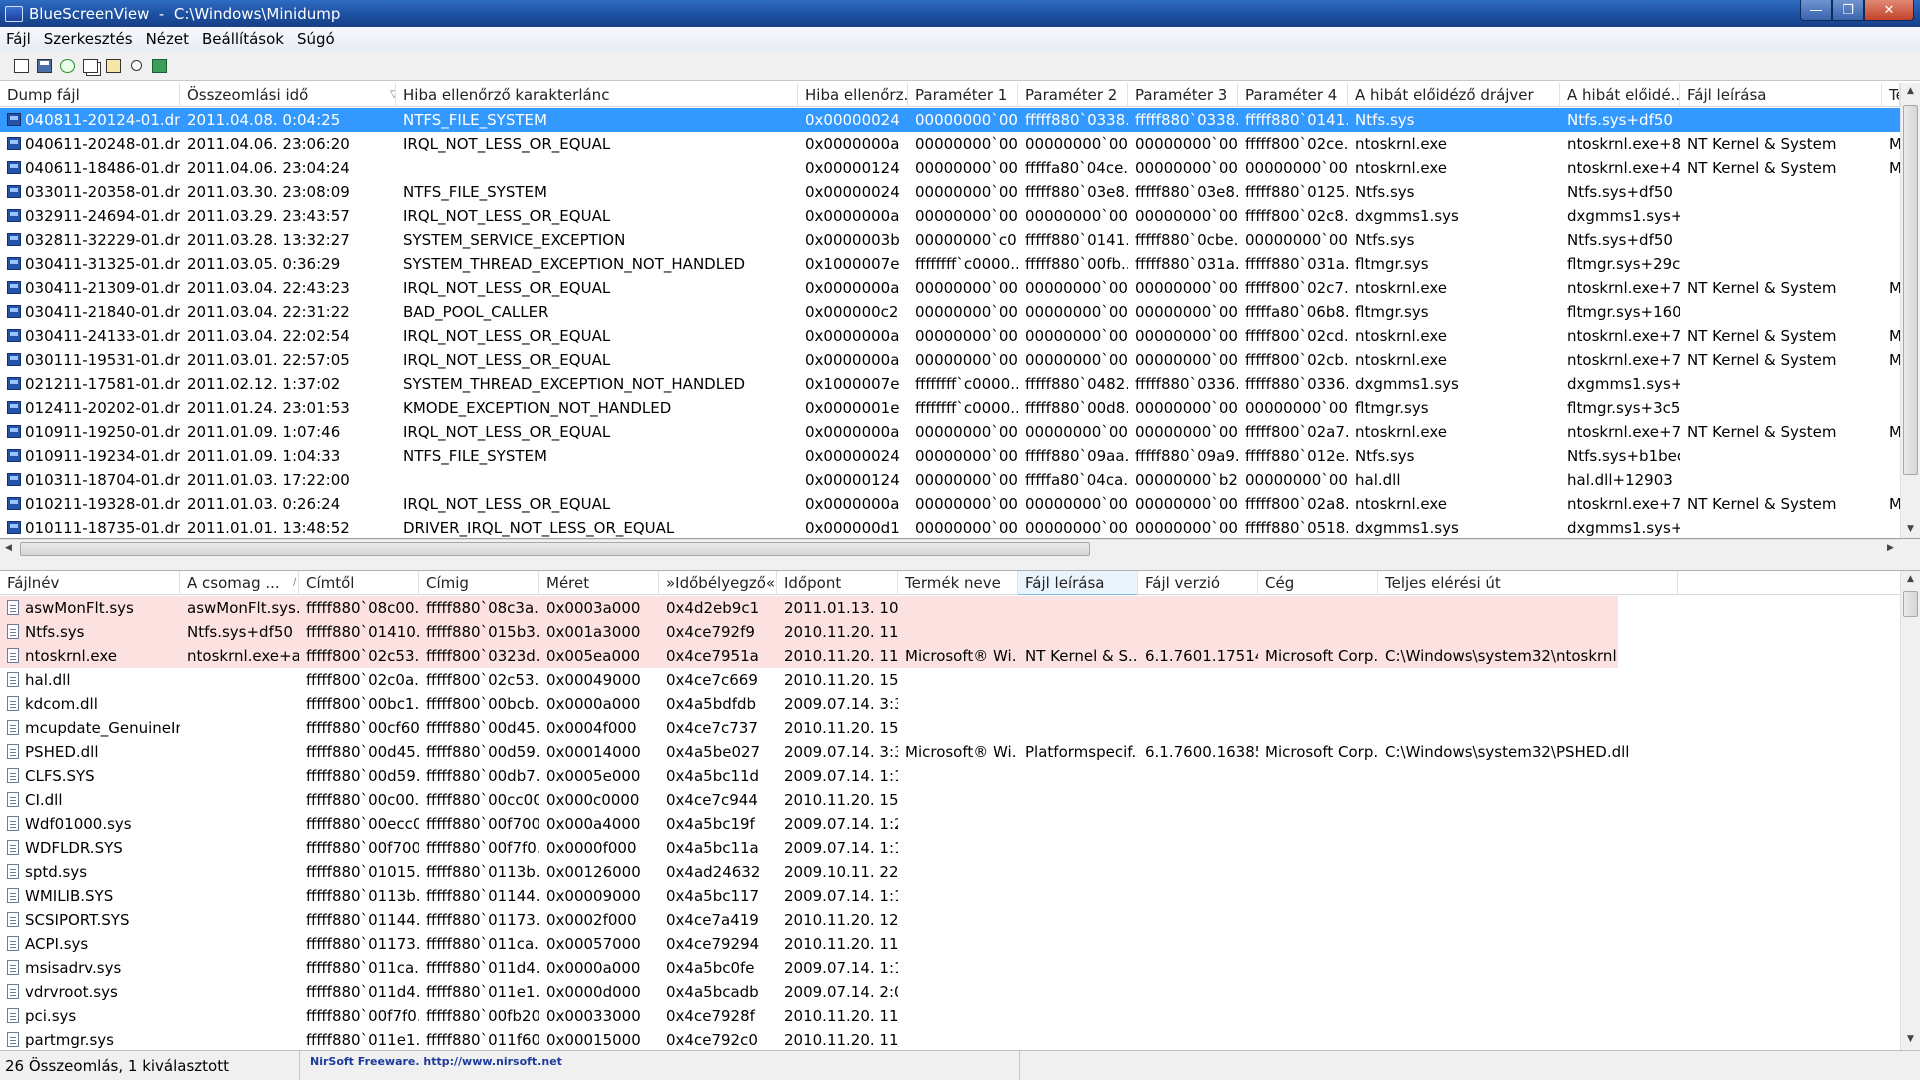 Image resolution: width=1920 pixels, height=1081 pixels. Describe the element at coordinates (1910, 810) in the screenshot. I see `driver-list-vscroll: ▲ ▼` at that location.